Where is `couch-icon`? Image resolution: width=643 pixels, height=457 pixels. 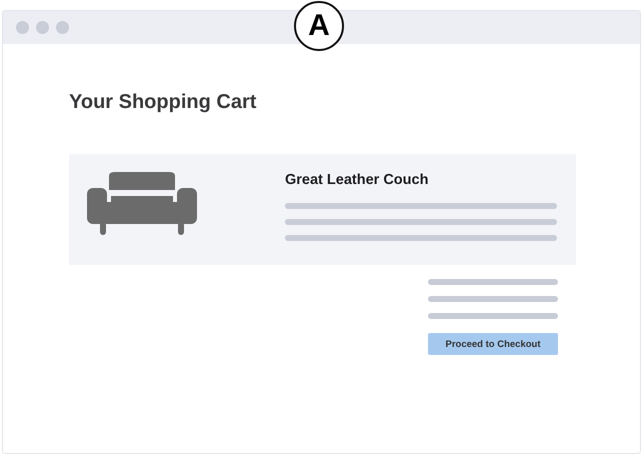
couch-icon is located at coordinates (142, 203).